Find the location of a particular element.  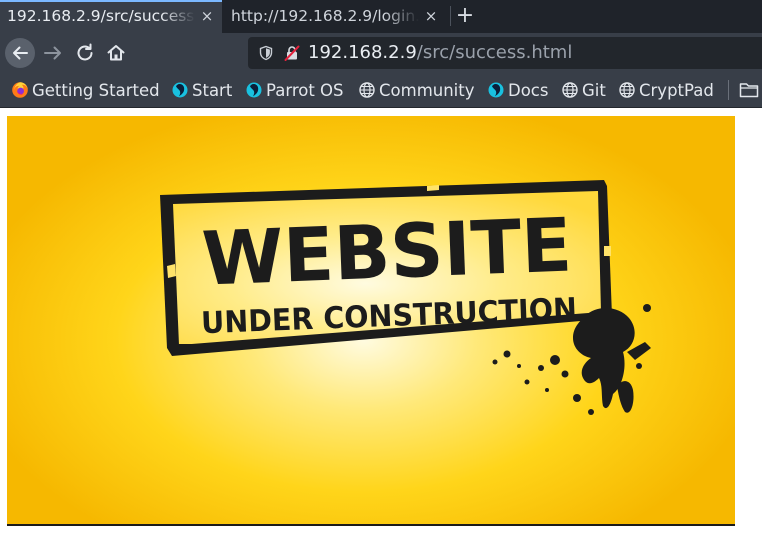

tab-success: 192.168.2.9/src/success.html × is located at coordinates (111, 16).